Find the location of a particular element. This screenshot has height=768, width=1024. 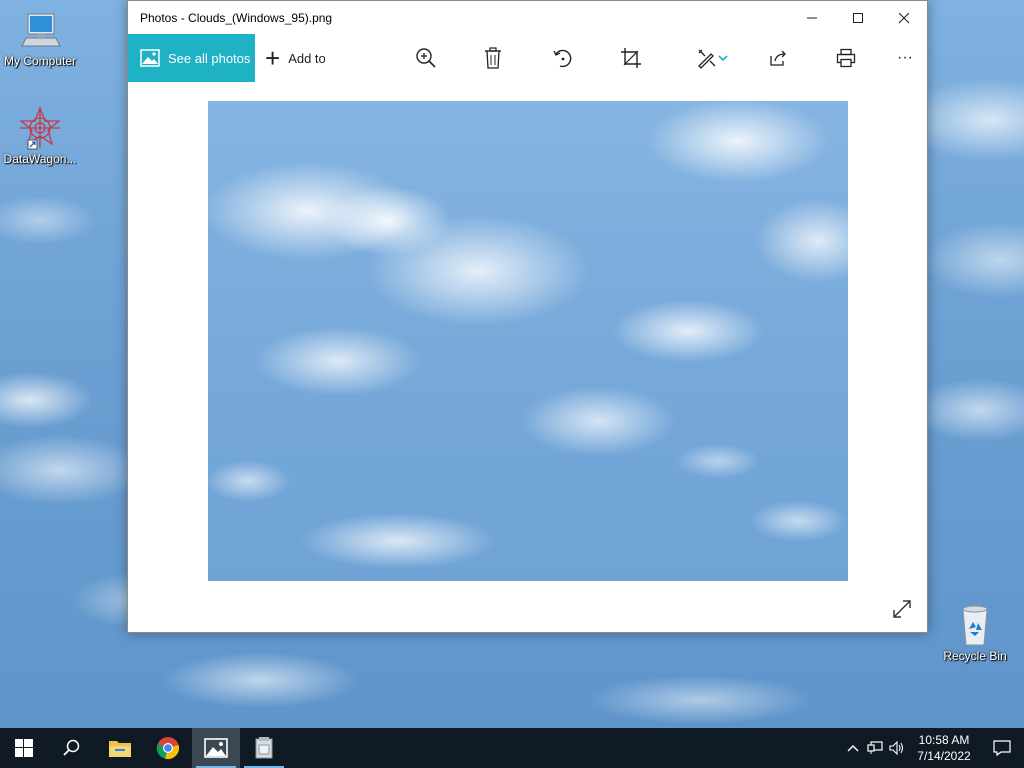

full-screen-button is located at coordinates (902, 609).